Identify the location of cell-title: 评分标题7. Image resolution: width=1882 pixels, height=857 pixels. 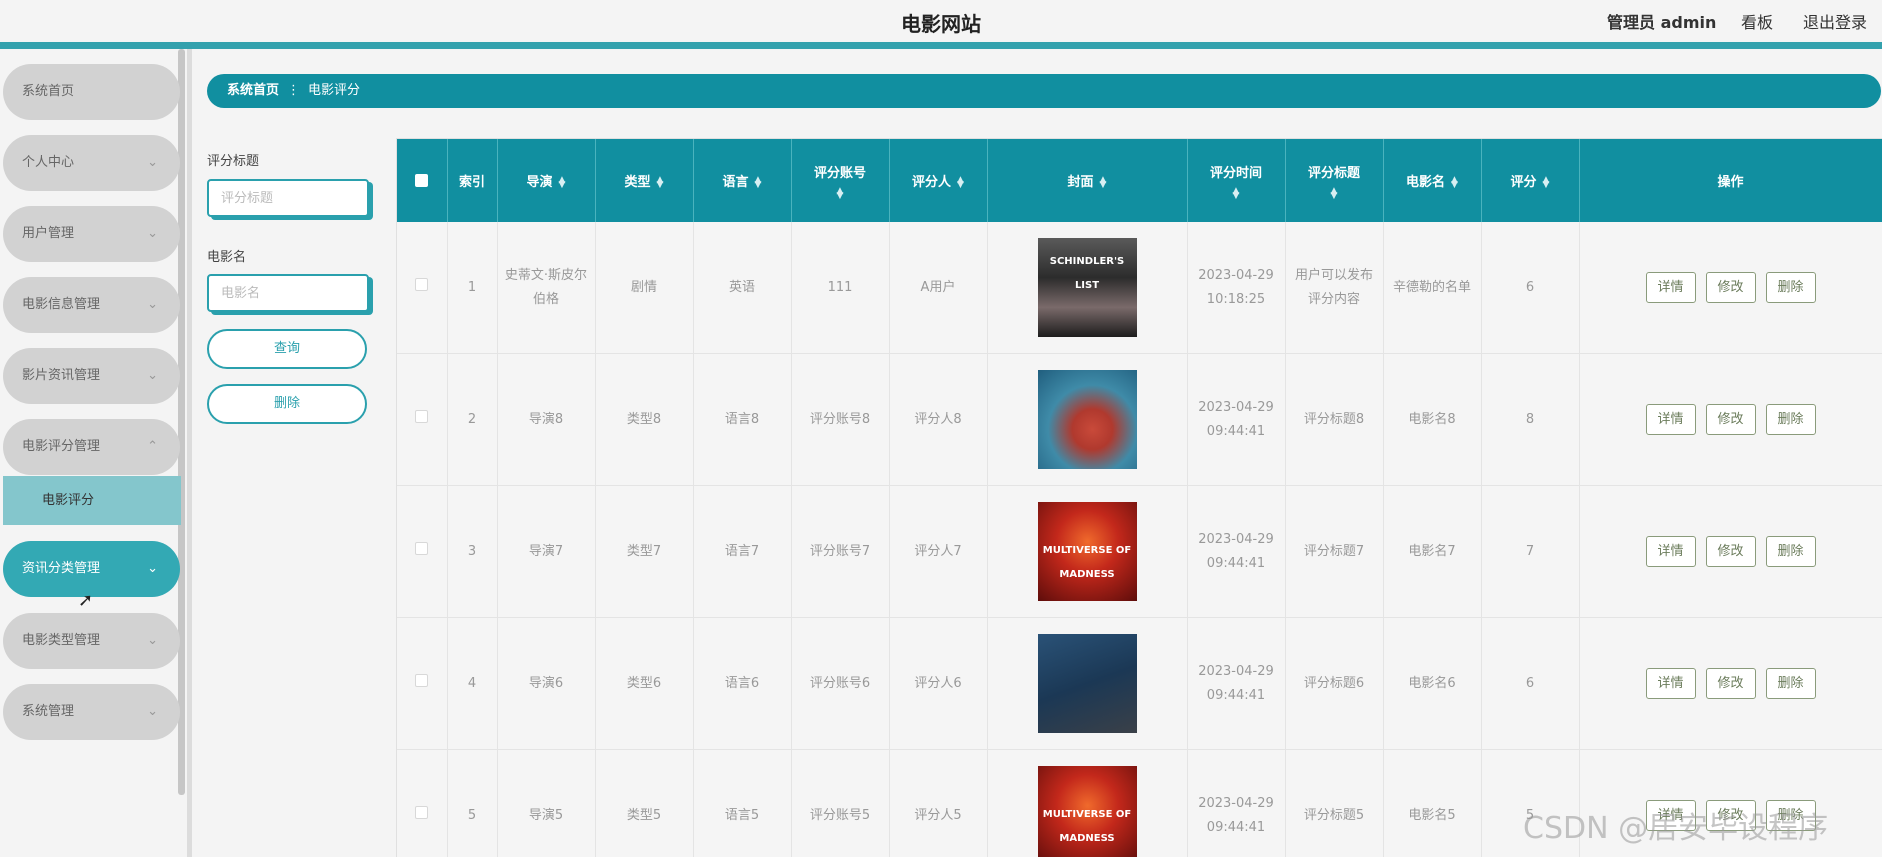
(1334, 551).